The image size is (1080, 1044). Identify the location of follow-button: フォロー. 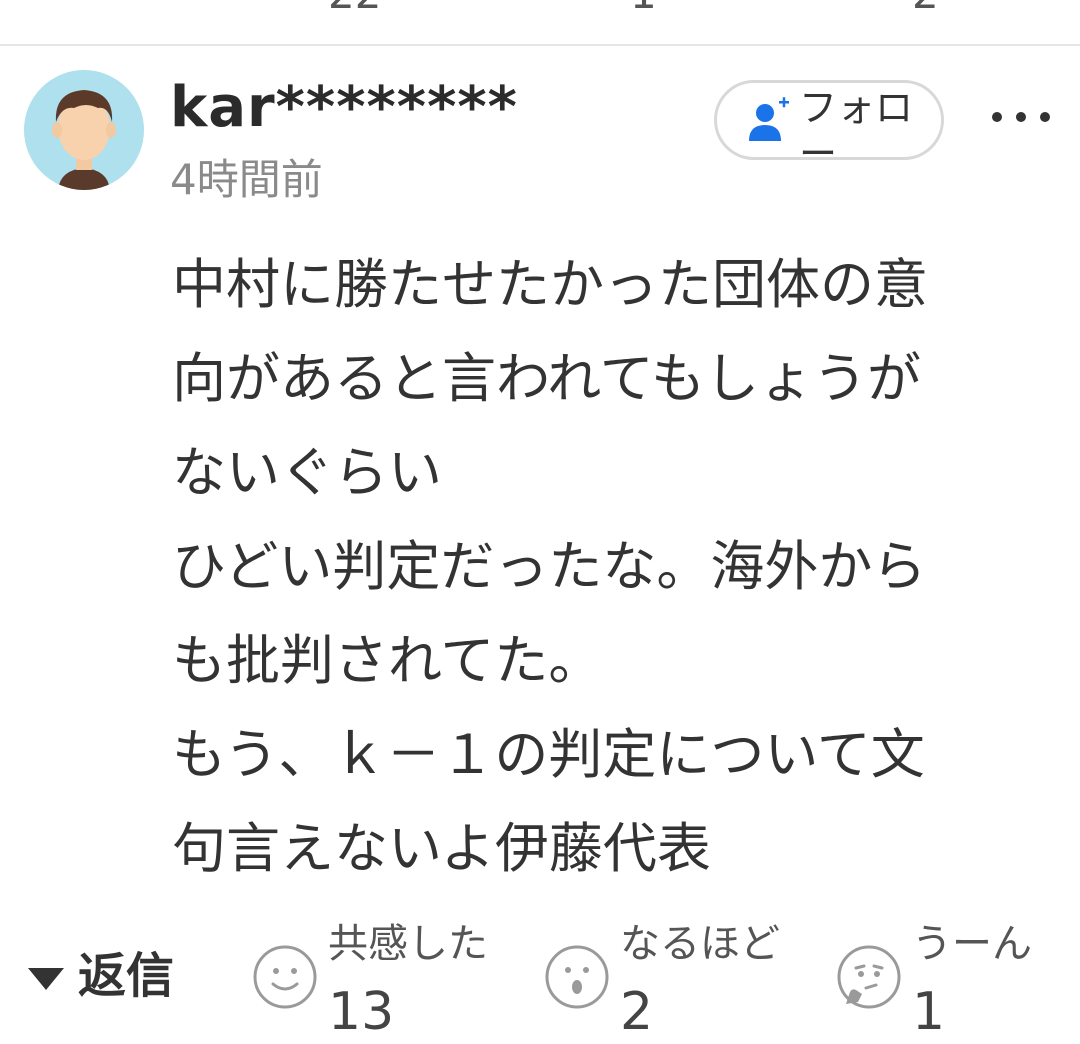
(829, 128).